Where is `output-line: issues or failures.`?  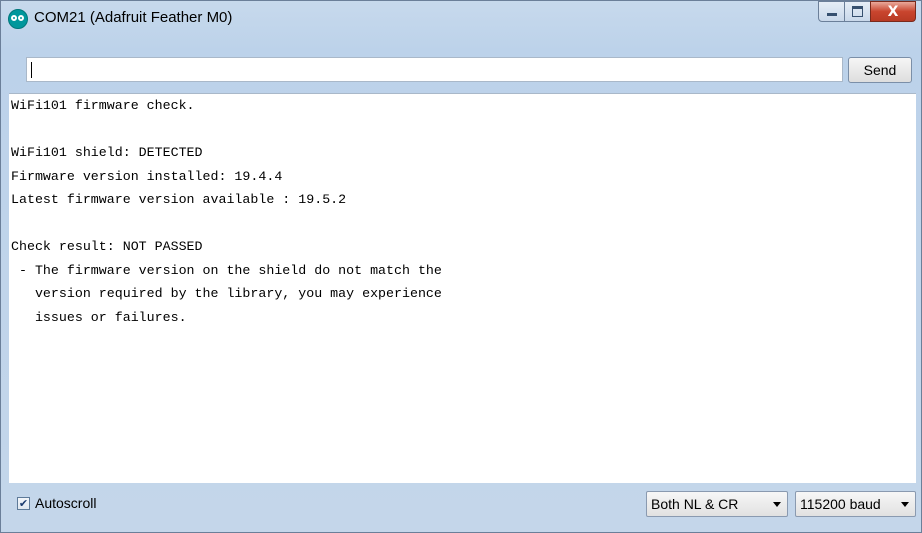 output-line: issues or failures. is located at coordinates (99, 317).